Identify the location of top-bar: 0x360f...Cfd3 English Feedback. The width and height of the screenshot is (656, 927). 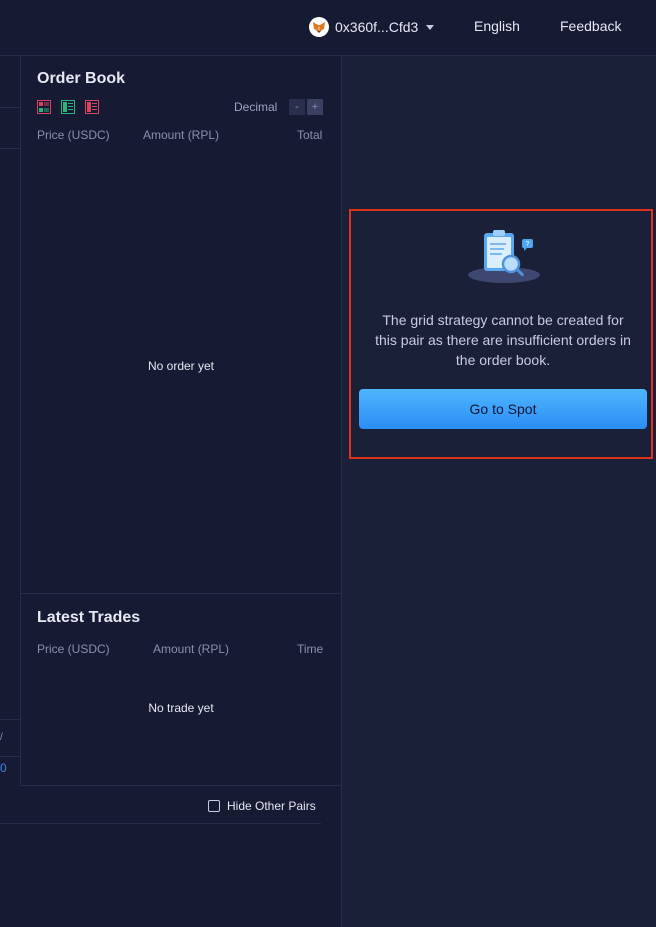
(328, 28).